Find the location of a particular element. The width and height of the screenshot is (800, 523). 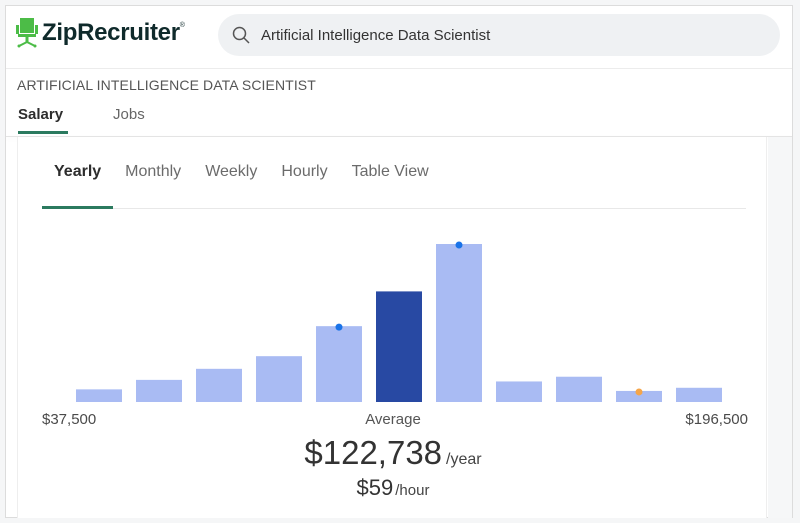

average-yearly-salary: $122,738/year is located at coordinates (393, 453).